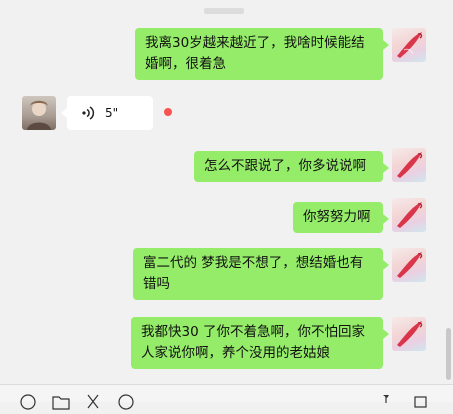 This screenshot has width=453, height=414. What do you see at coordinates (448, 354) in the screenshot?
I see `scrollbar-thumb` at bounding box center [448, 354].